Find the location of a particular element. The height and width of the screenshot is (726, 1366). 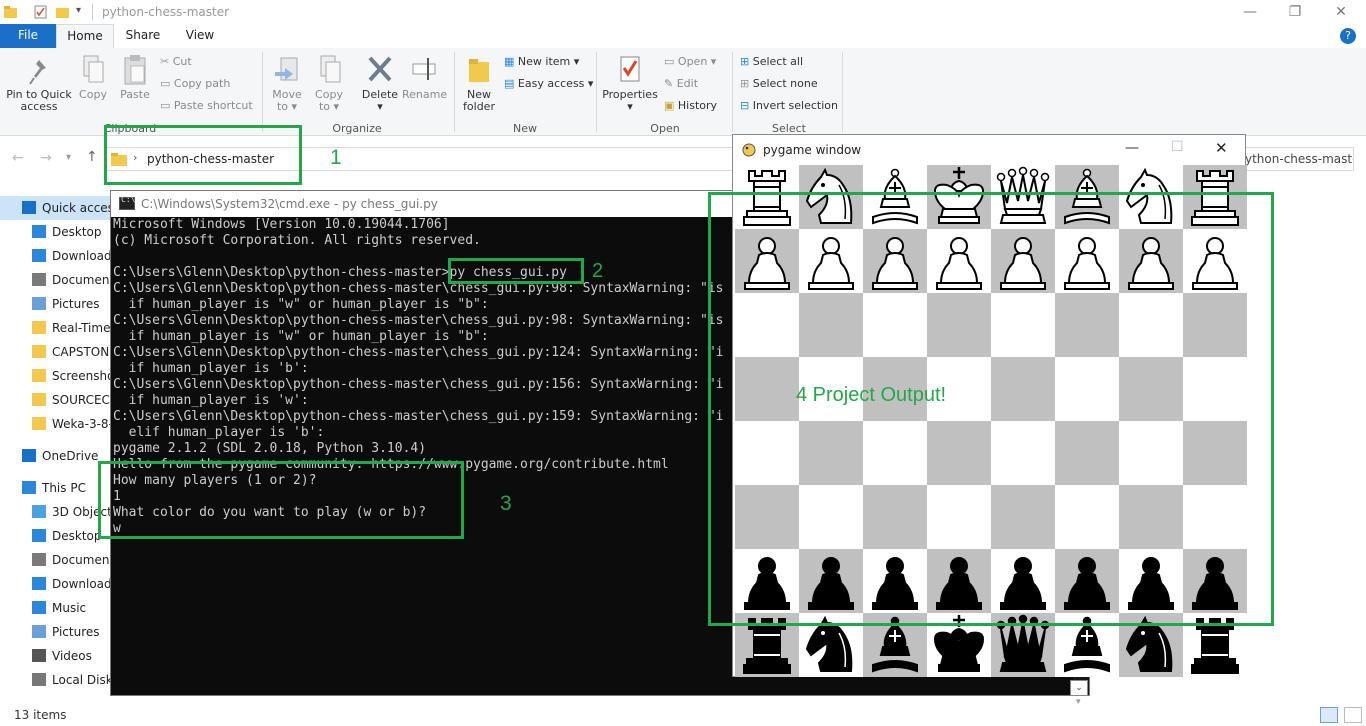

sidebar-item-label: Weka-3-8- is located at coordinates (82, 424).